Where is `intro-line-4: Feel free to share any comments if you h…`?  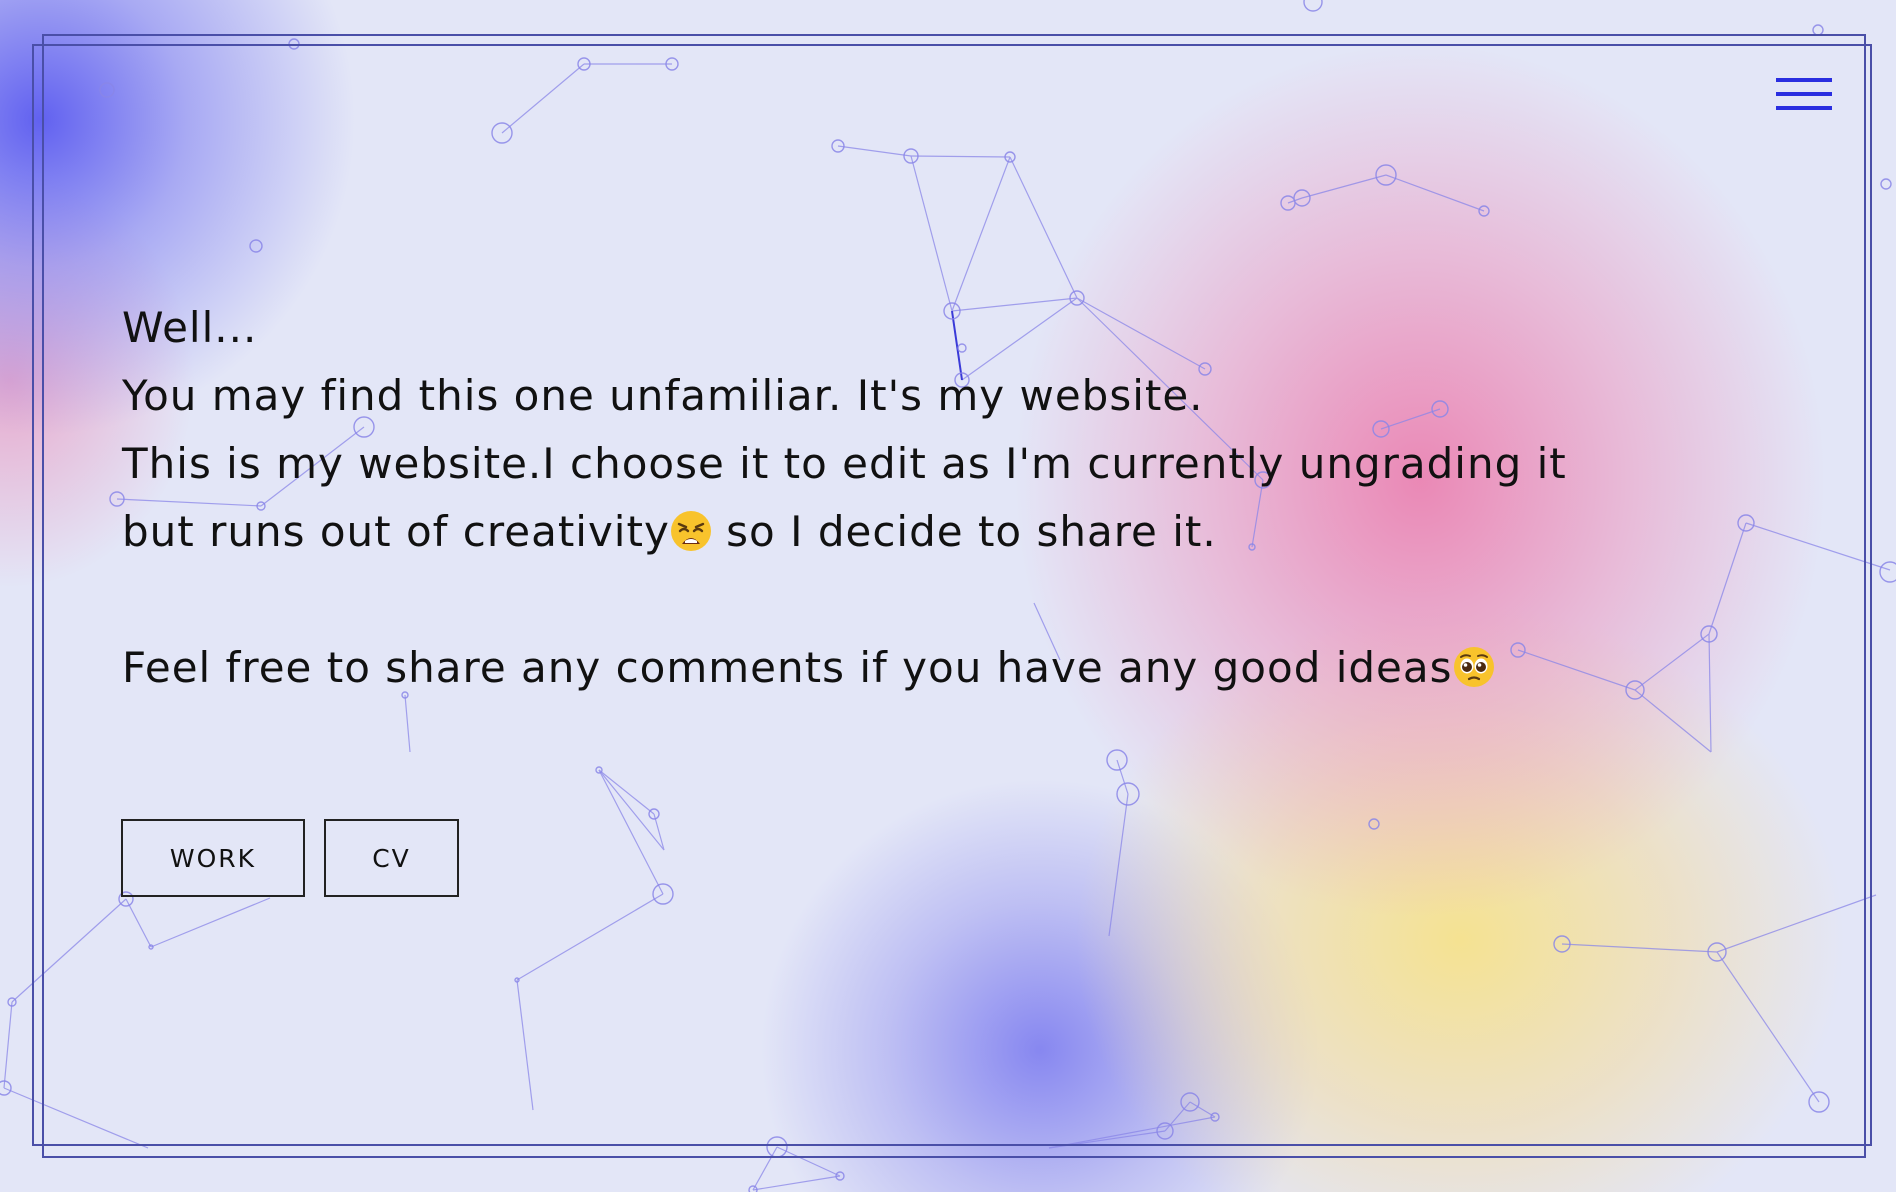 intro-line-4: Feel free to share any comments if you h… is located at coordinates (872, 668).